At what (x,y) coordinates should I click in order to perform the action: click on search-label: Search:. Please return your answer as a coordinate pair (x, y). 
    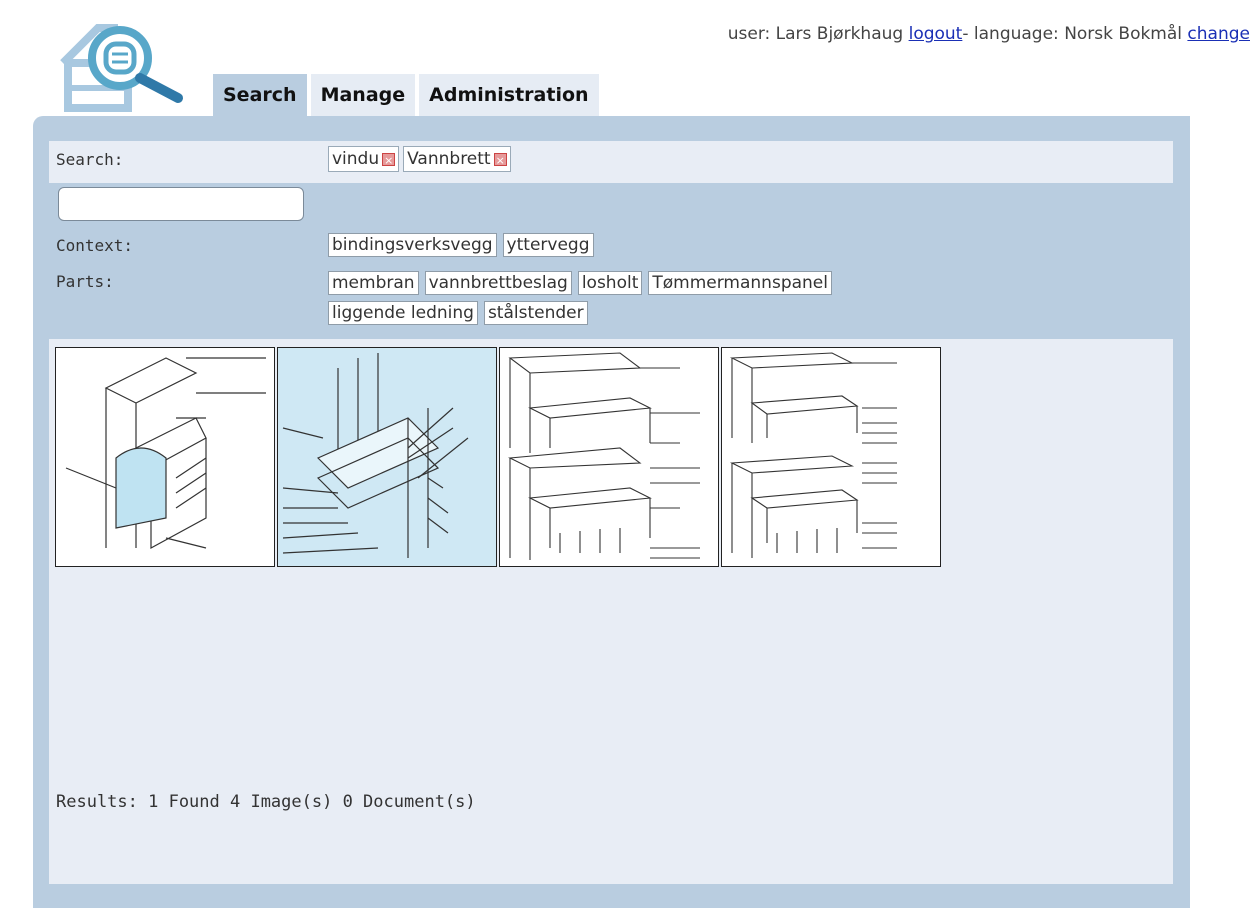
    Looking at the image, I should click on (90, 159).